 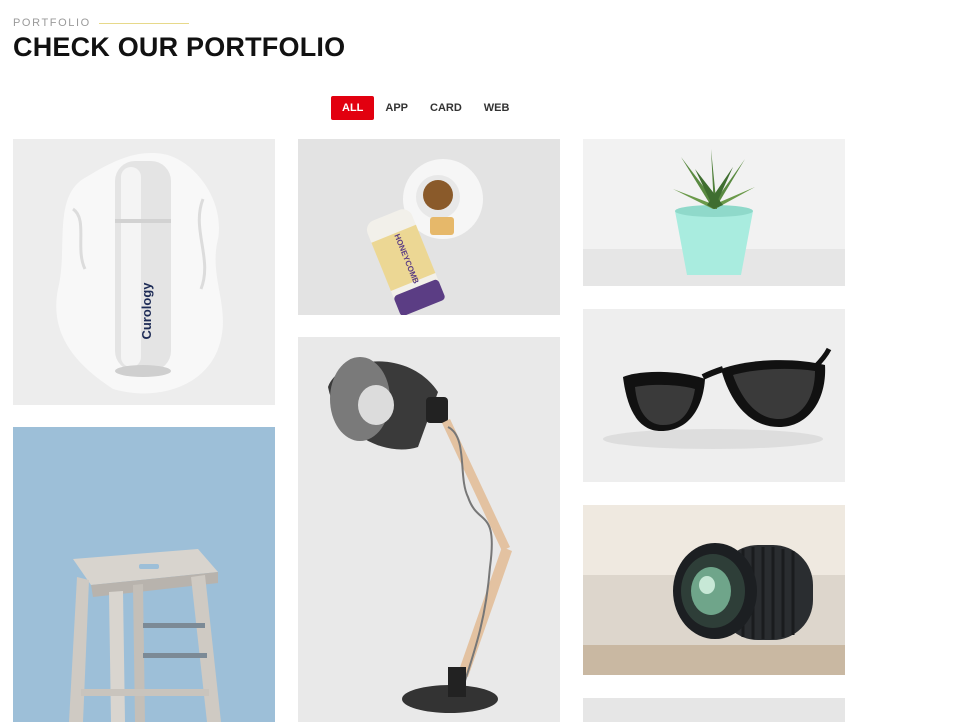 I want to click on portfolio-item-plant, so click(x=714, y=212).